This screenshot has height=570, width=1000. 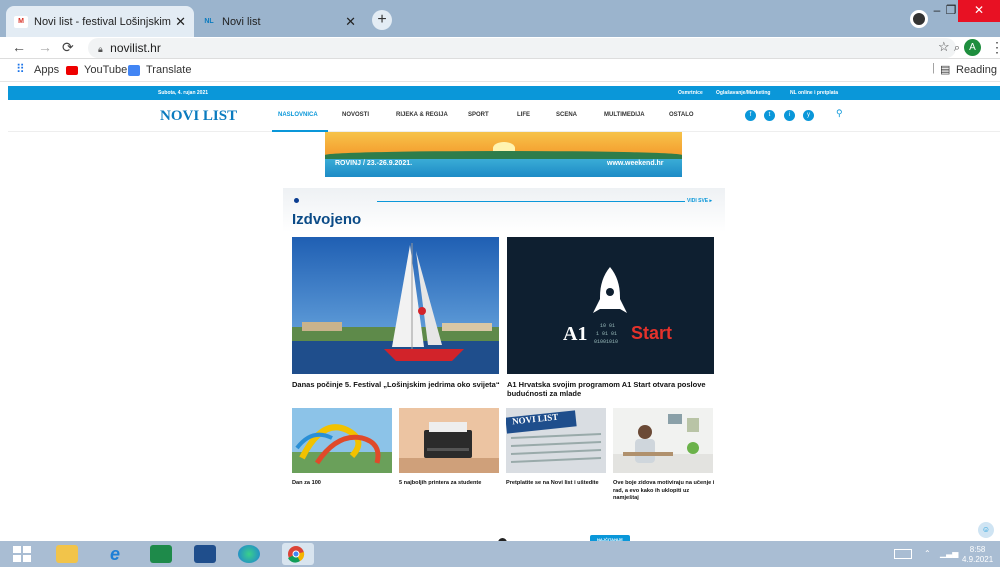 What do you see at coordinates (450, 484) in the screenshot?
I see `article-title-printeri: 5 najboljih printera za studente` at bounding box center [450, 484].